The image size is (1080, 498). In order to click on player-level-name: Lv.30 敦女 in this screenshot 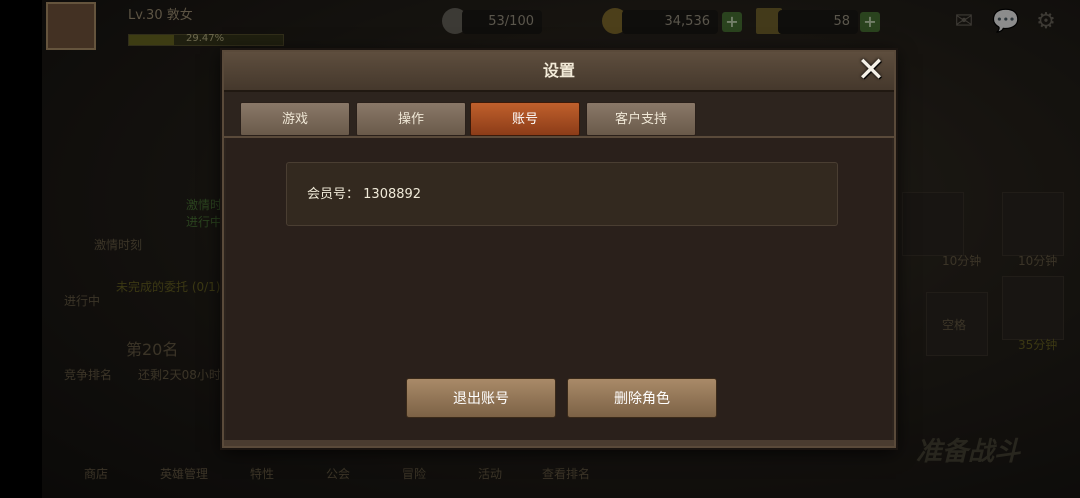, I will do `click(160, 13)`.